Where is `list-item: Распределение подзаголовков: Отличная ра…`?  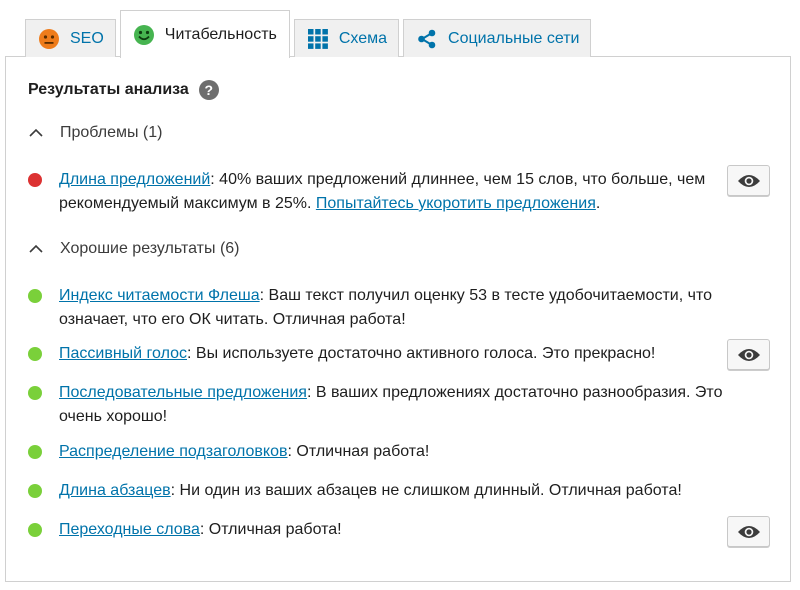
list-item: Распределение подзаголовков: Отличная ра… is located at coordinates (378, 452).